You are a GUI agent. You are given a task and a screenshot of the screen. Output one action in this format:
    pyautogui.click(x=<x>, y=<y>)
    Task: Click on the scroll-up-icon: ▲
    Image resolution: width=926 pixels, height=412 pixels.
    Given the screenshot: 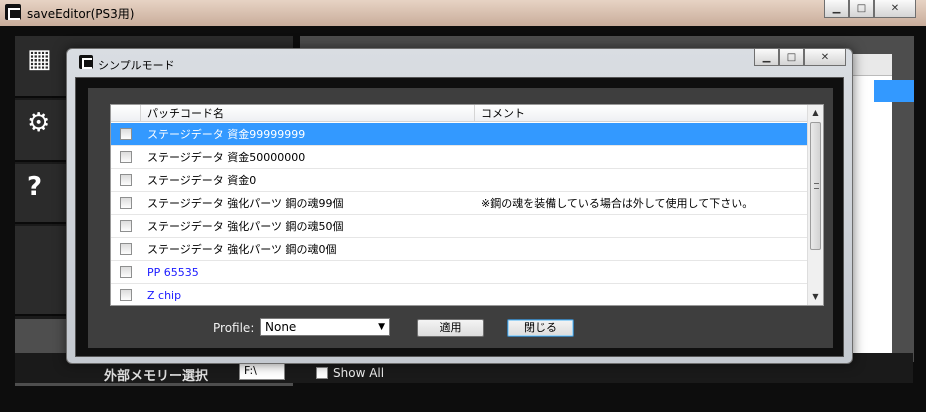 What is the action you would take?
    pyautogui.click(x=815, y=113)
    